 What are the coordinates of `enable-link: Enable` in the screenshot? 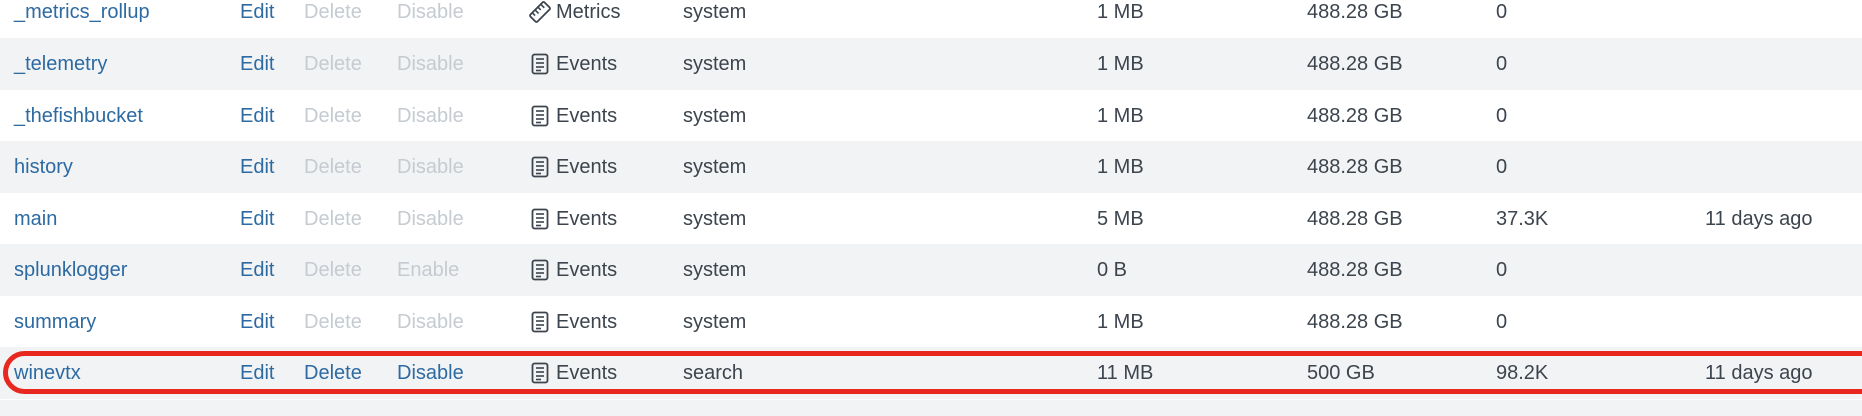 It's located at (428, 270).